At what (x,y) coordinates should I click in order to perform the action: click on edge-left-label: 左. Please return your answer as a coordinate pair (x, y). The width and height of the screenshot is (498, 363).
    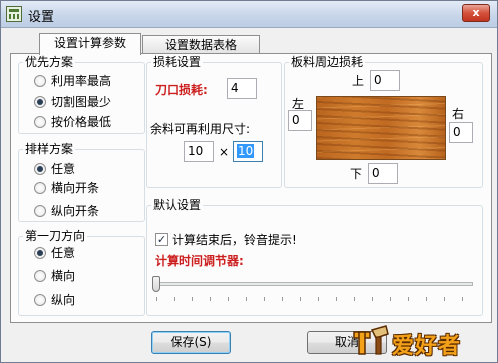
    Looking at the image, I should click on (298, 104).